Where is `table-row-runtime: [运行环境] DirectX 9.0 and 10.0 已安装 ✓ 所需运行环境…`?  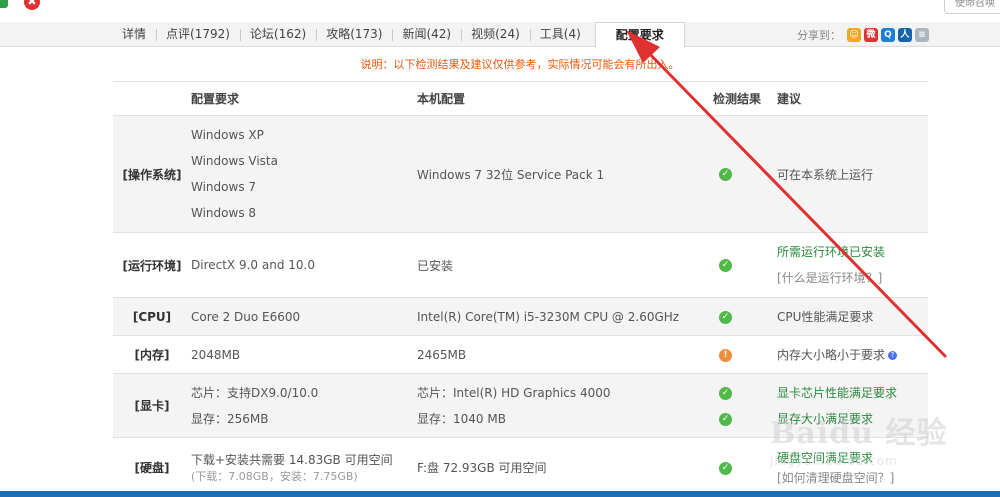 table-row-runtime: [运行环境] DirectX 9.0 and 10.0 已安装 ✓ 所需运行环境… is located at coordinates (520, 265).